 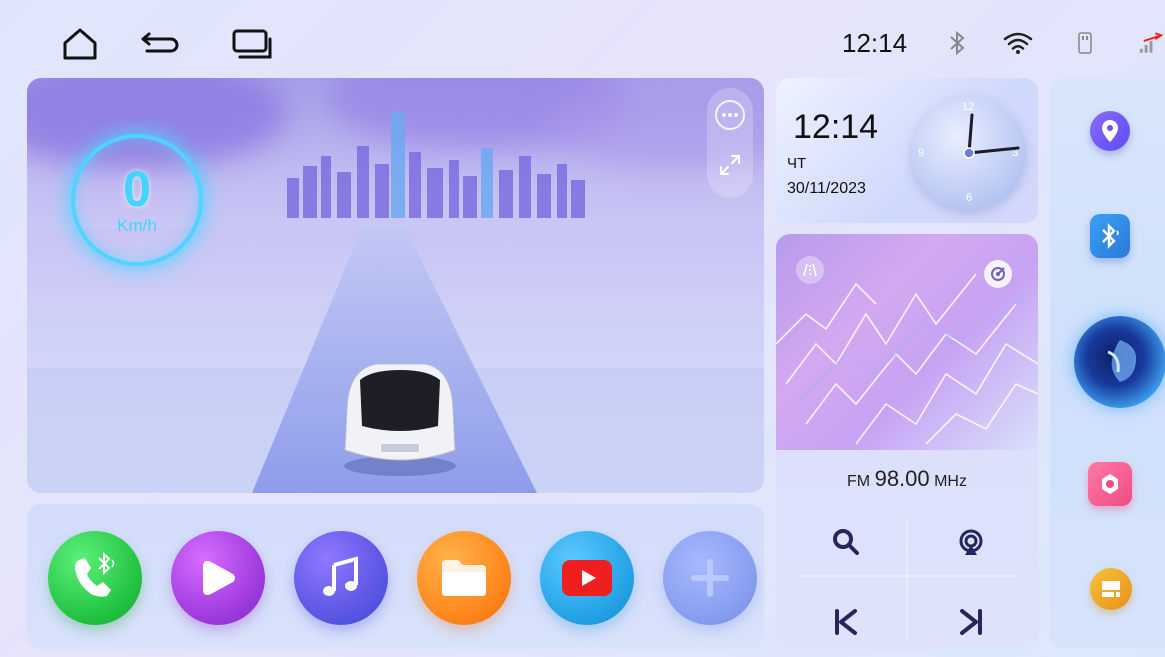 What do you see at coordinates (859, 481) in the screenshot?
I see `fm-band: FM` at bounding box center [859, 481].